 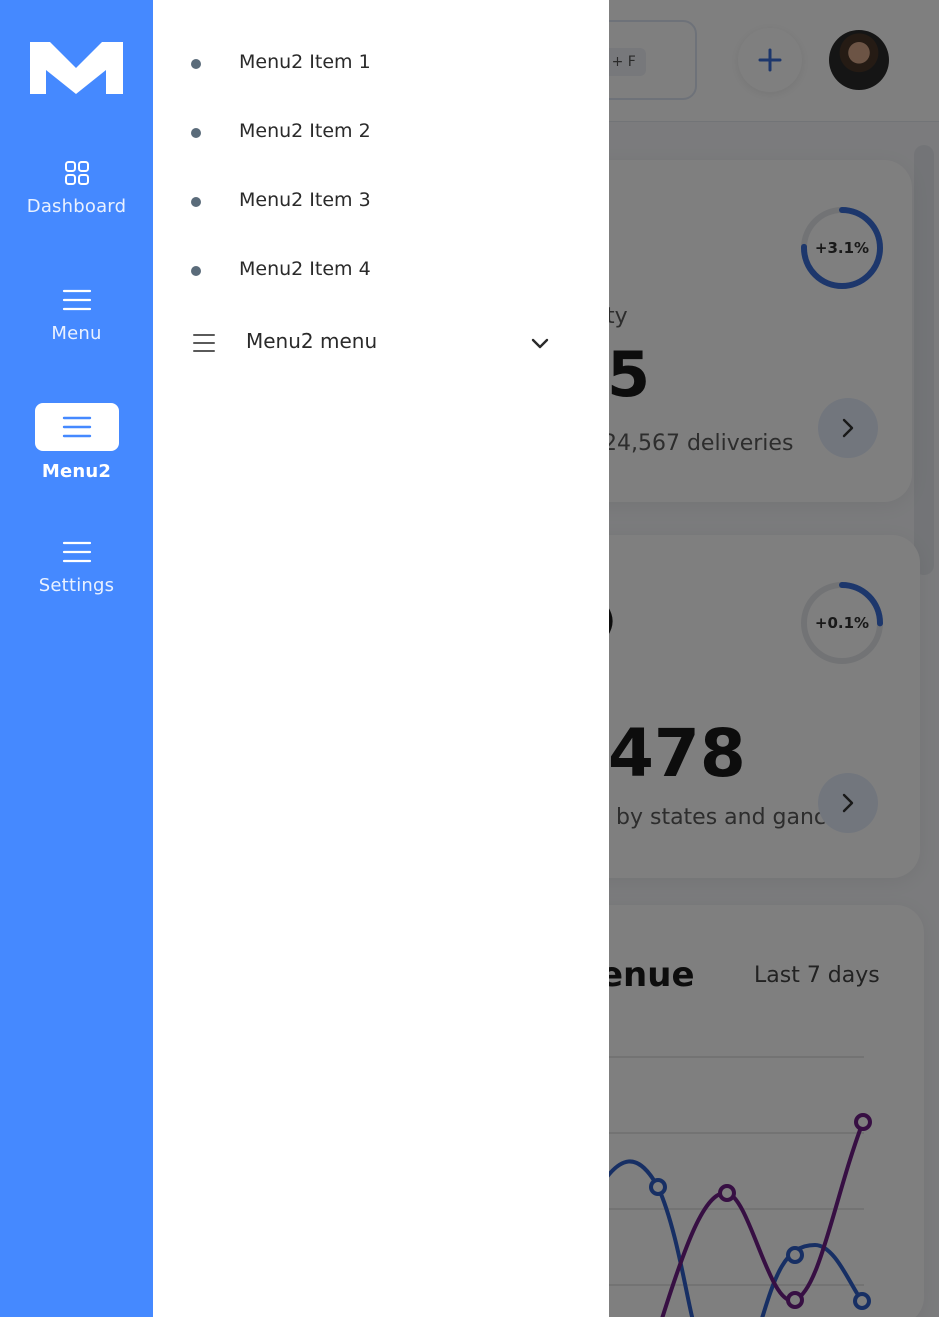 I want to click on rail-item-menu: Menu, so click(x=76, y=337).